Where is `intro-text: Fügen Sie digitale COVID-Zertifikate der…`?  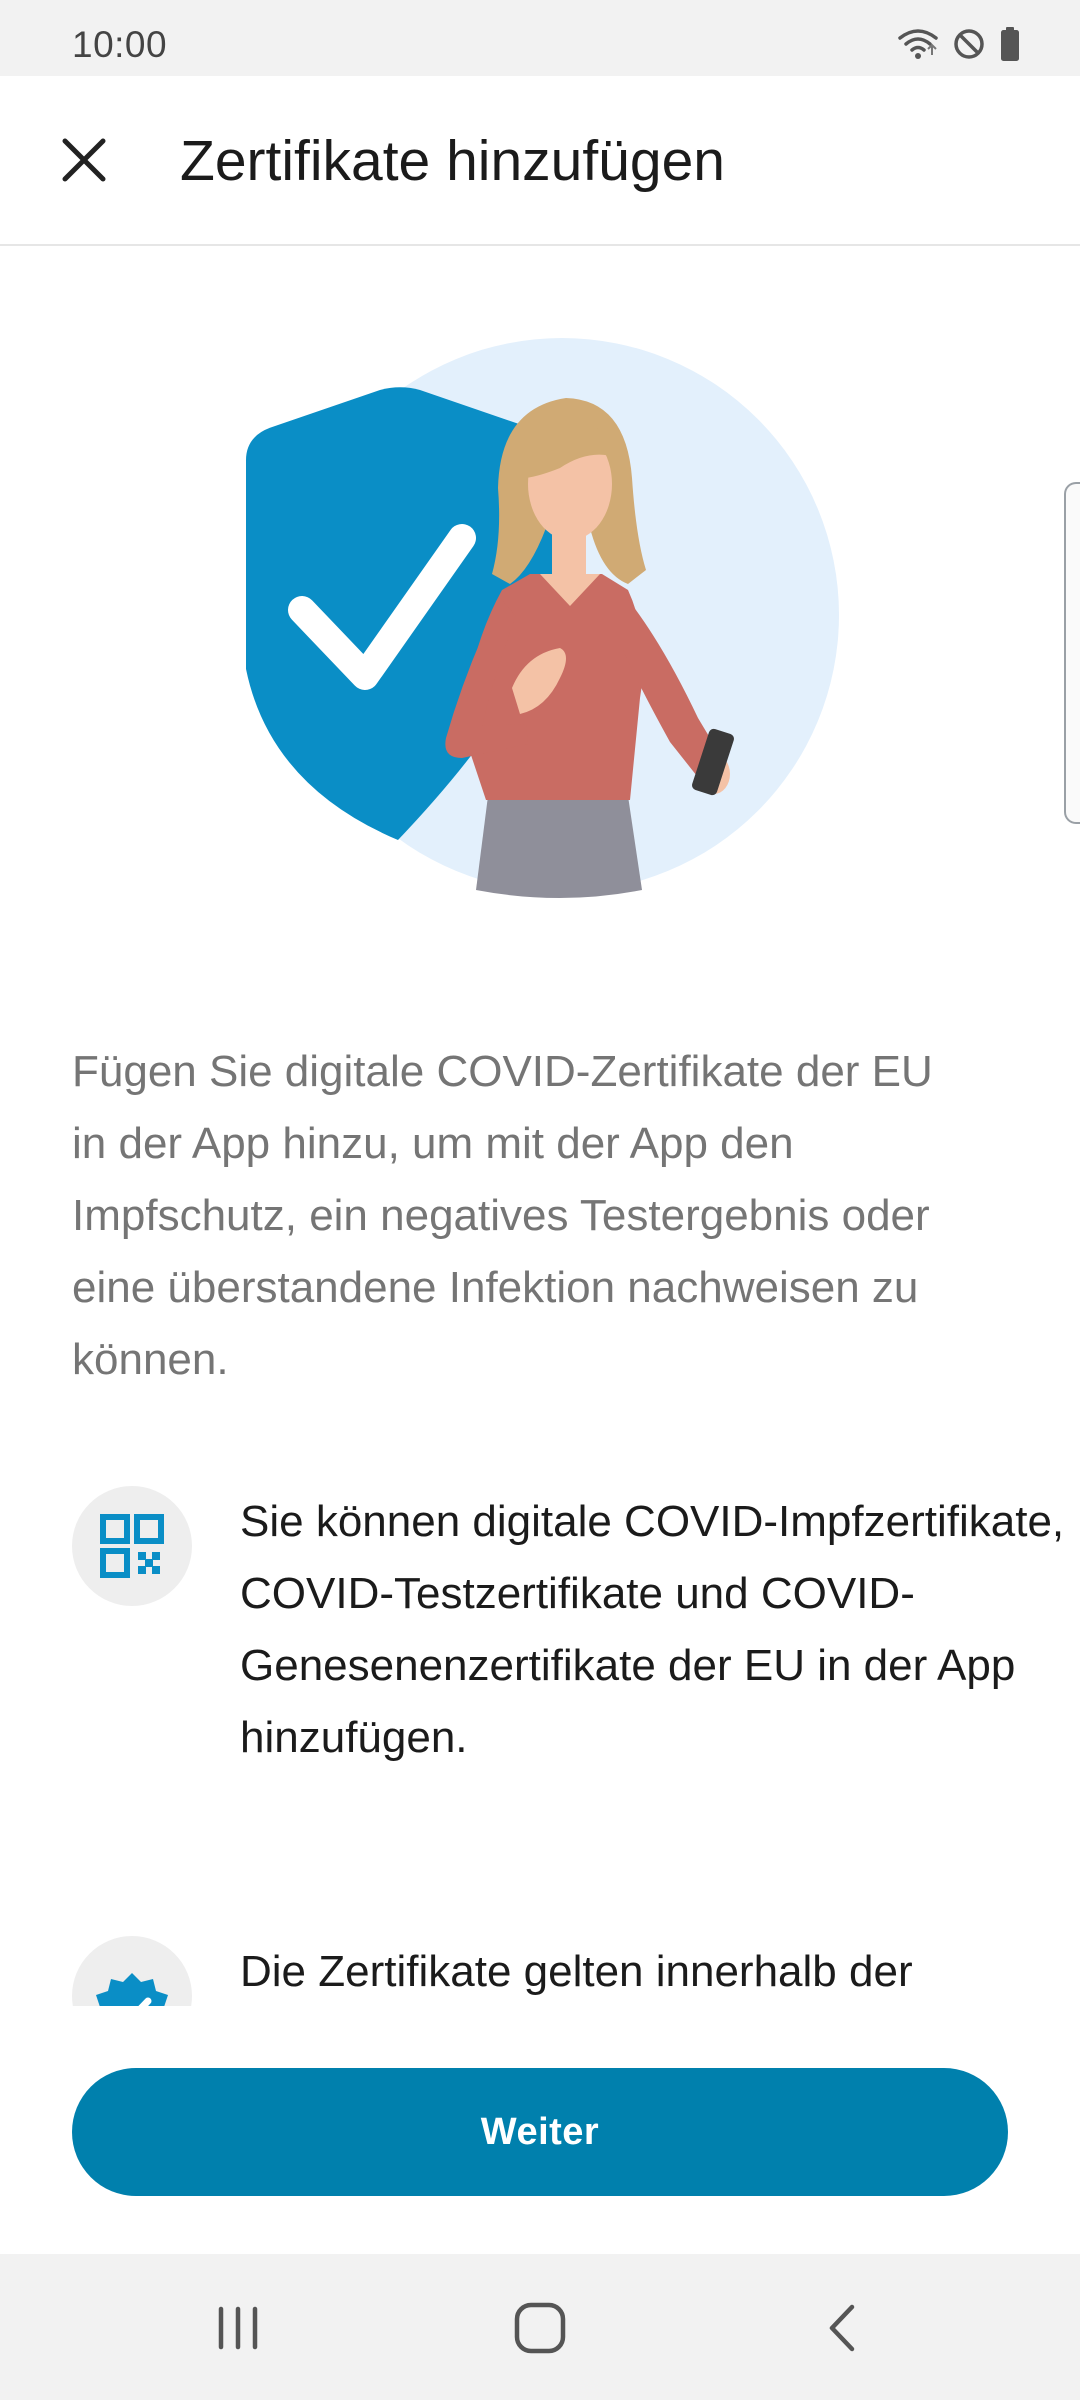
intro-text: Fügen Sie digitale COVID-Zertifikate der… is located at coordinates (502, 1215).